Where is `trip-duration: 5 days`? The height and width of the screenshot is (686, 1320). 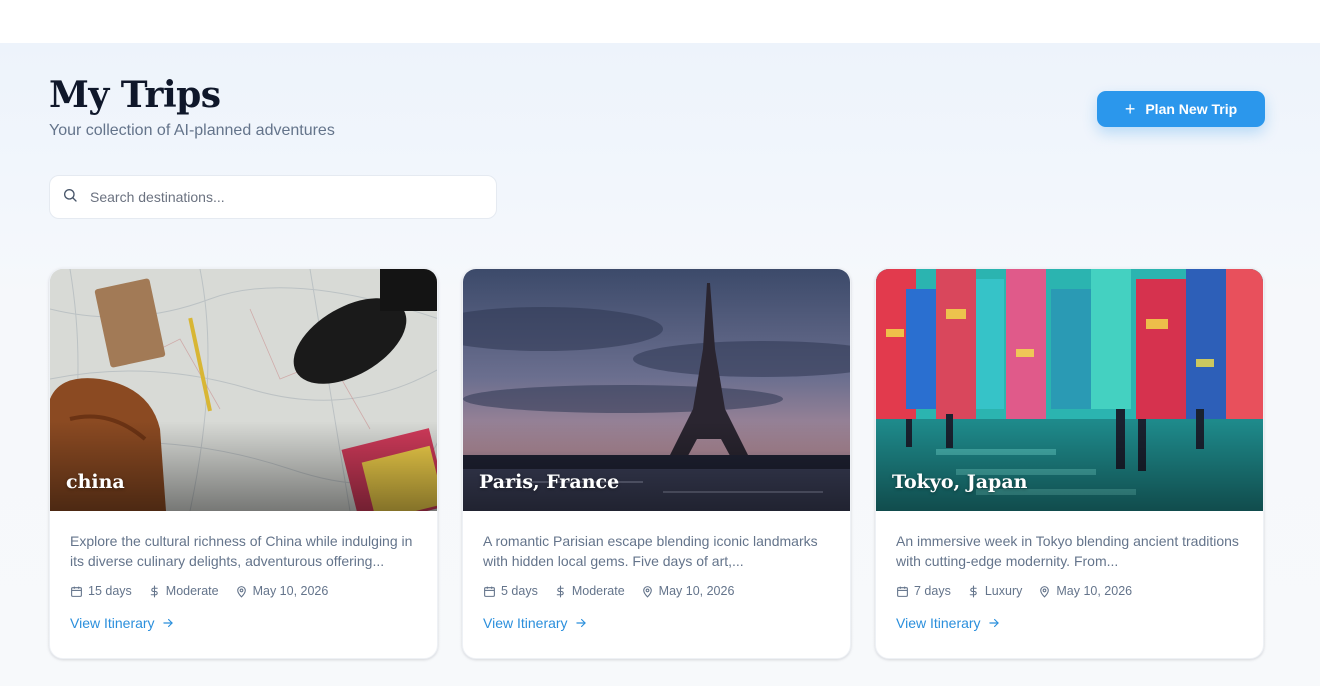
trip-duration: 5 days is located at coordinates (510, 591).